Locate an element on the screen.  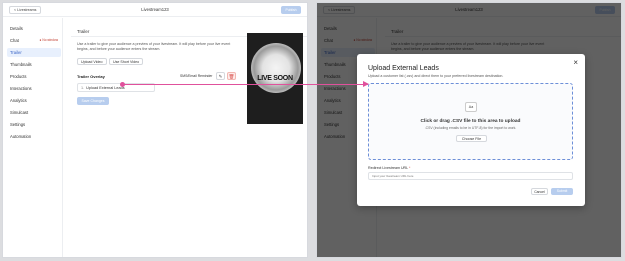
edit-icon: ✎ is located at coordinates (220, 76).